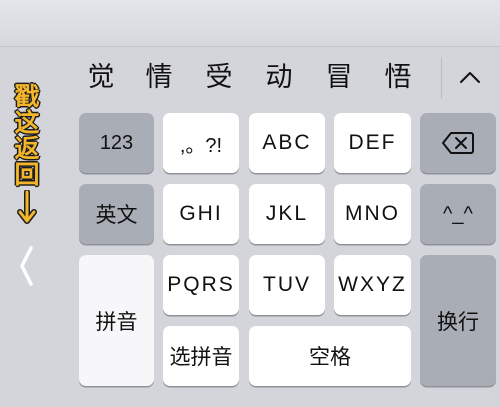  I want to click on annotation-char: 这, so click(27, 122).